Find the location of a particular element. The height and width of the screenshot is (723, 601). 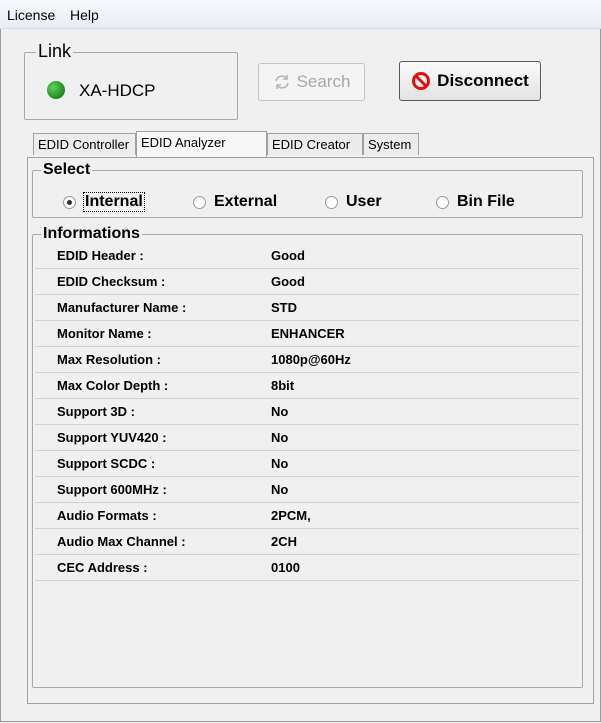

info-row: Audio Max Channel : 2CH is located at coordinates (307, 542).